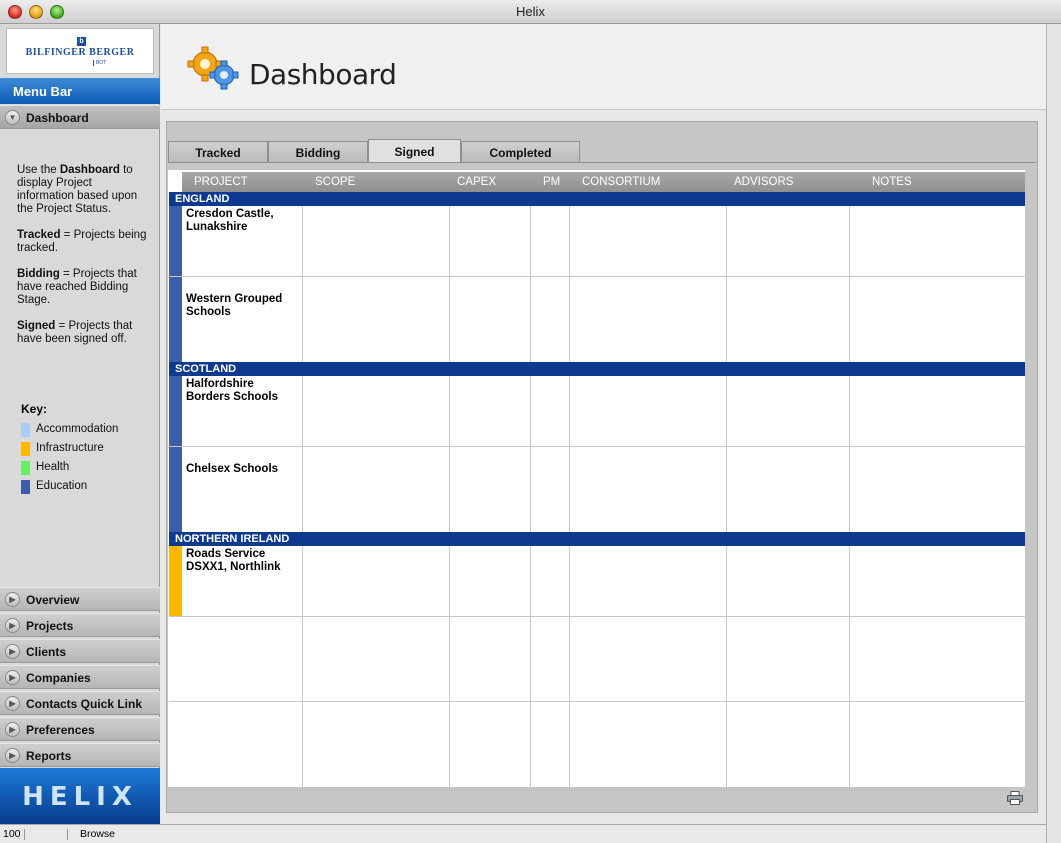 This screenshot has height=843, width=1061. Describe the element at coordinates (602, 162) in the screenshot. I see `tab-divider` at that location.